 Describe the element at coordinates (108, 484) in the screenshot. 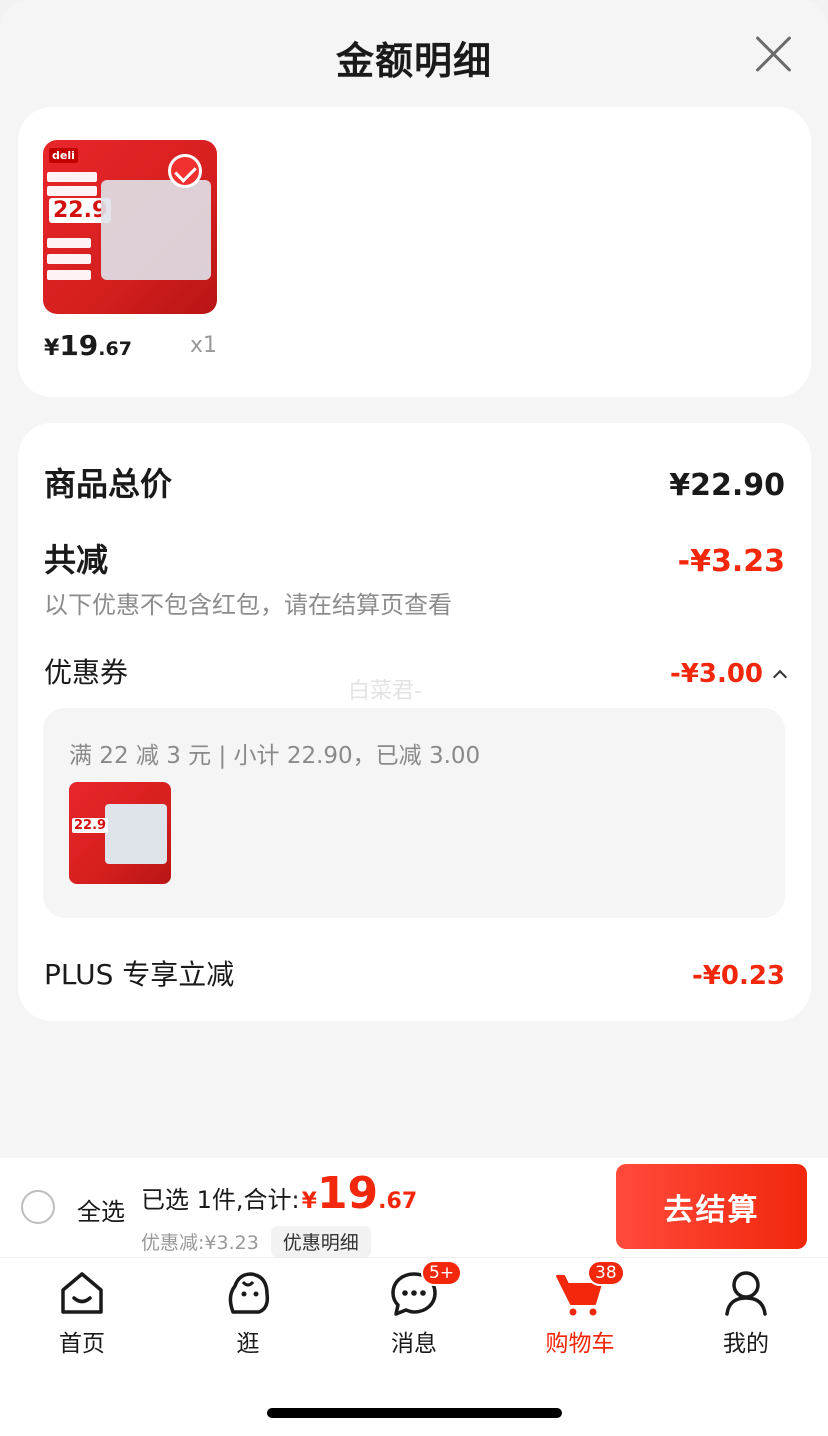

I see `total-label: 商品总价` at that location.